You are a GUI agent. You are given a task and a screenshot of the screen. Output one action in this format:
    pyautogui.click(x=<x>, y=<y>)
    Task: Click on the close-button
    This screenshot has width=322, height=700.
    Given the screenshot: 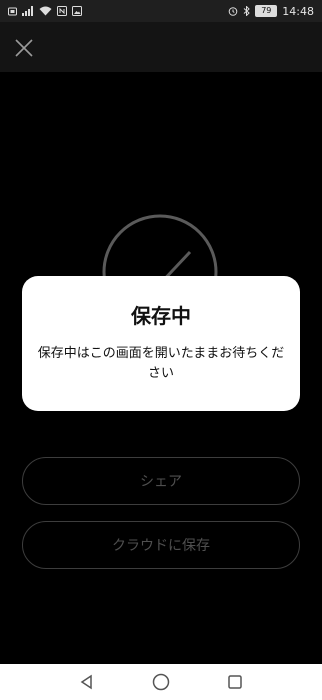 What is the action you would take?
    pyautogui.click(x=24, y=48)
    